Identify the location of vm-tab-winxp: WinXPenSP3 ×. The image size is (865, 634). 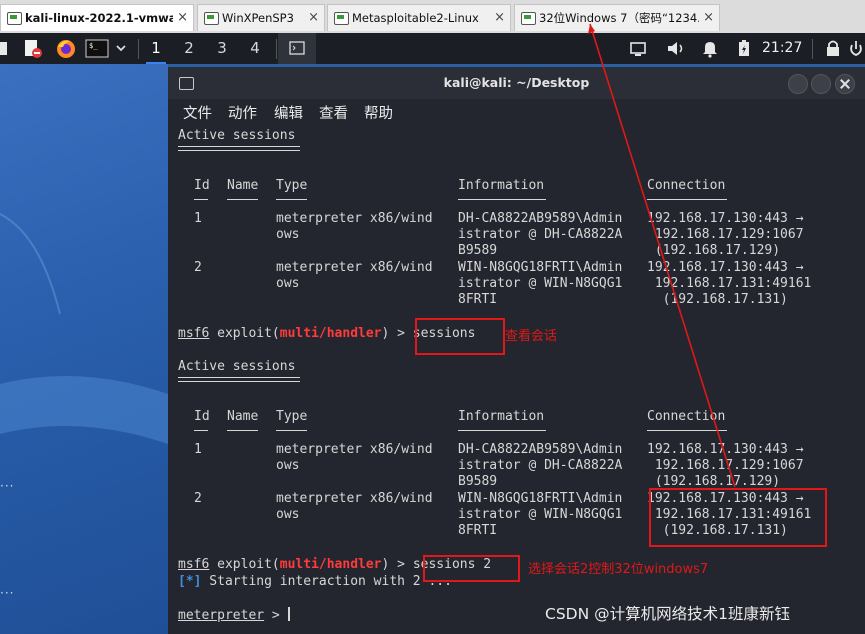
(261, 17).